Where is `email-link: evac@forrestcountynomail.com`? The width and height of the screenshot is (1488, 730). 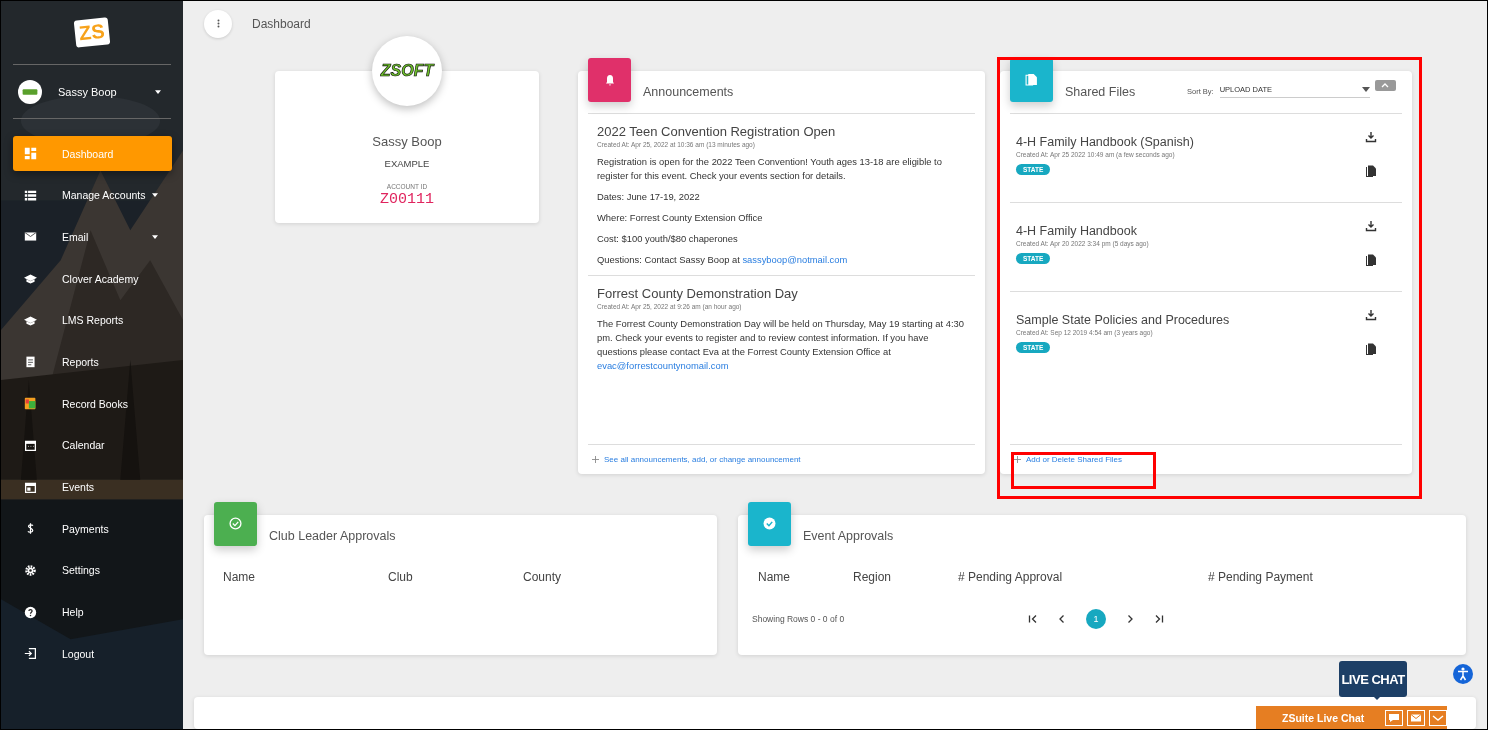 email-link: evac@forrestcountynomail.com is located at coordinates (663, 365).